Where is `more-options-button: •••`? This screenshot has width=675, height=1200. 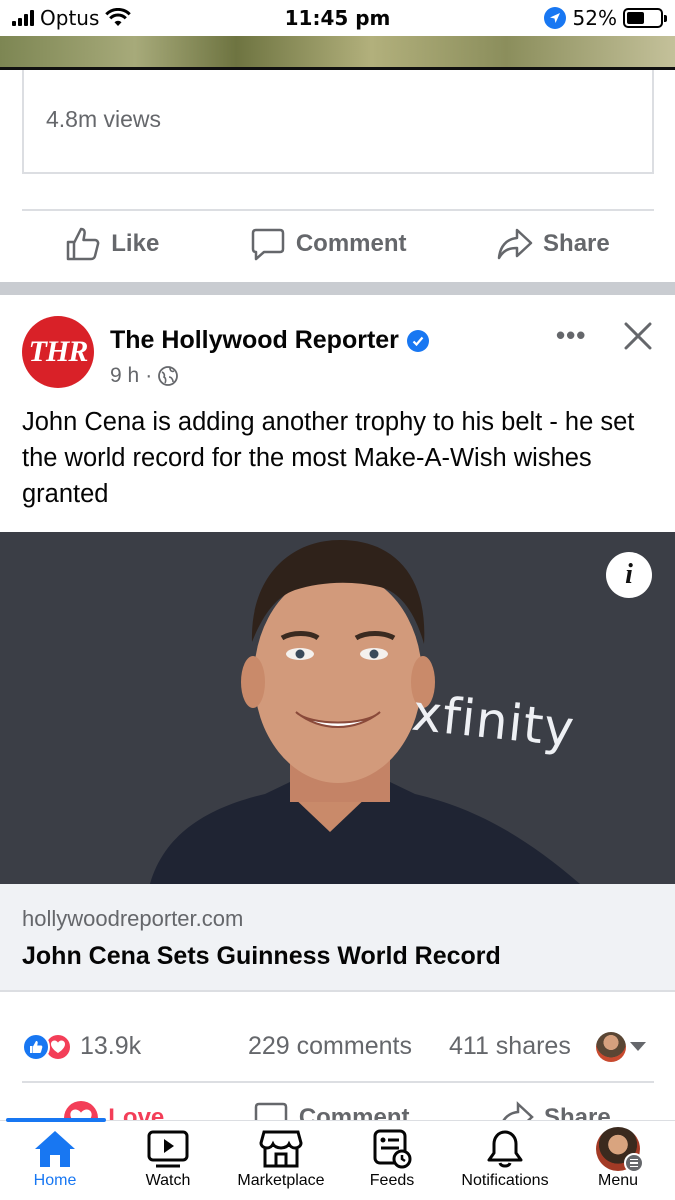 more-options-button: ••• is located at coordinates (571, 335).